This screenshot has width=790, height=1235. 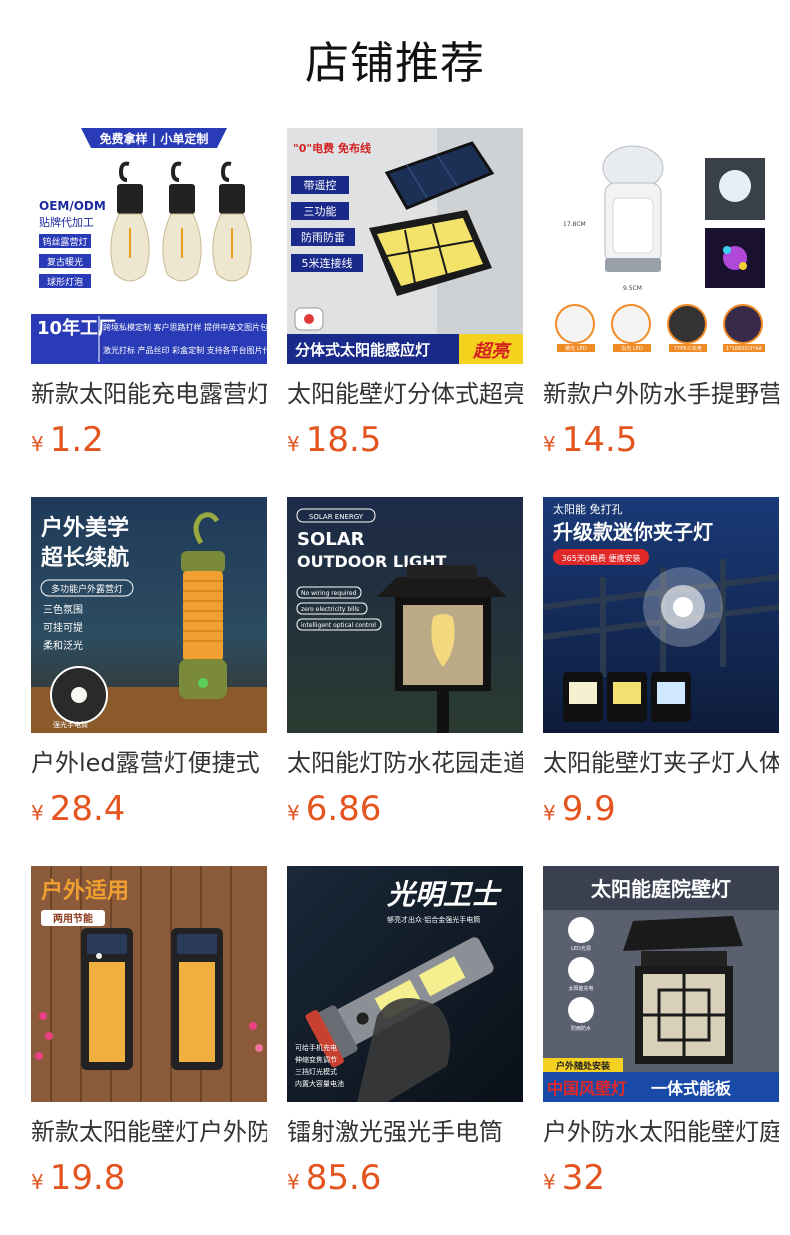 I want to click on product-image: 光明卫士 够亮才出众·铝合金强光手电筒 可给手机充电 伸缩变焦调节 三挡灯光模式, so click(x=405, y=984).